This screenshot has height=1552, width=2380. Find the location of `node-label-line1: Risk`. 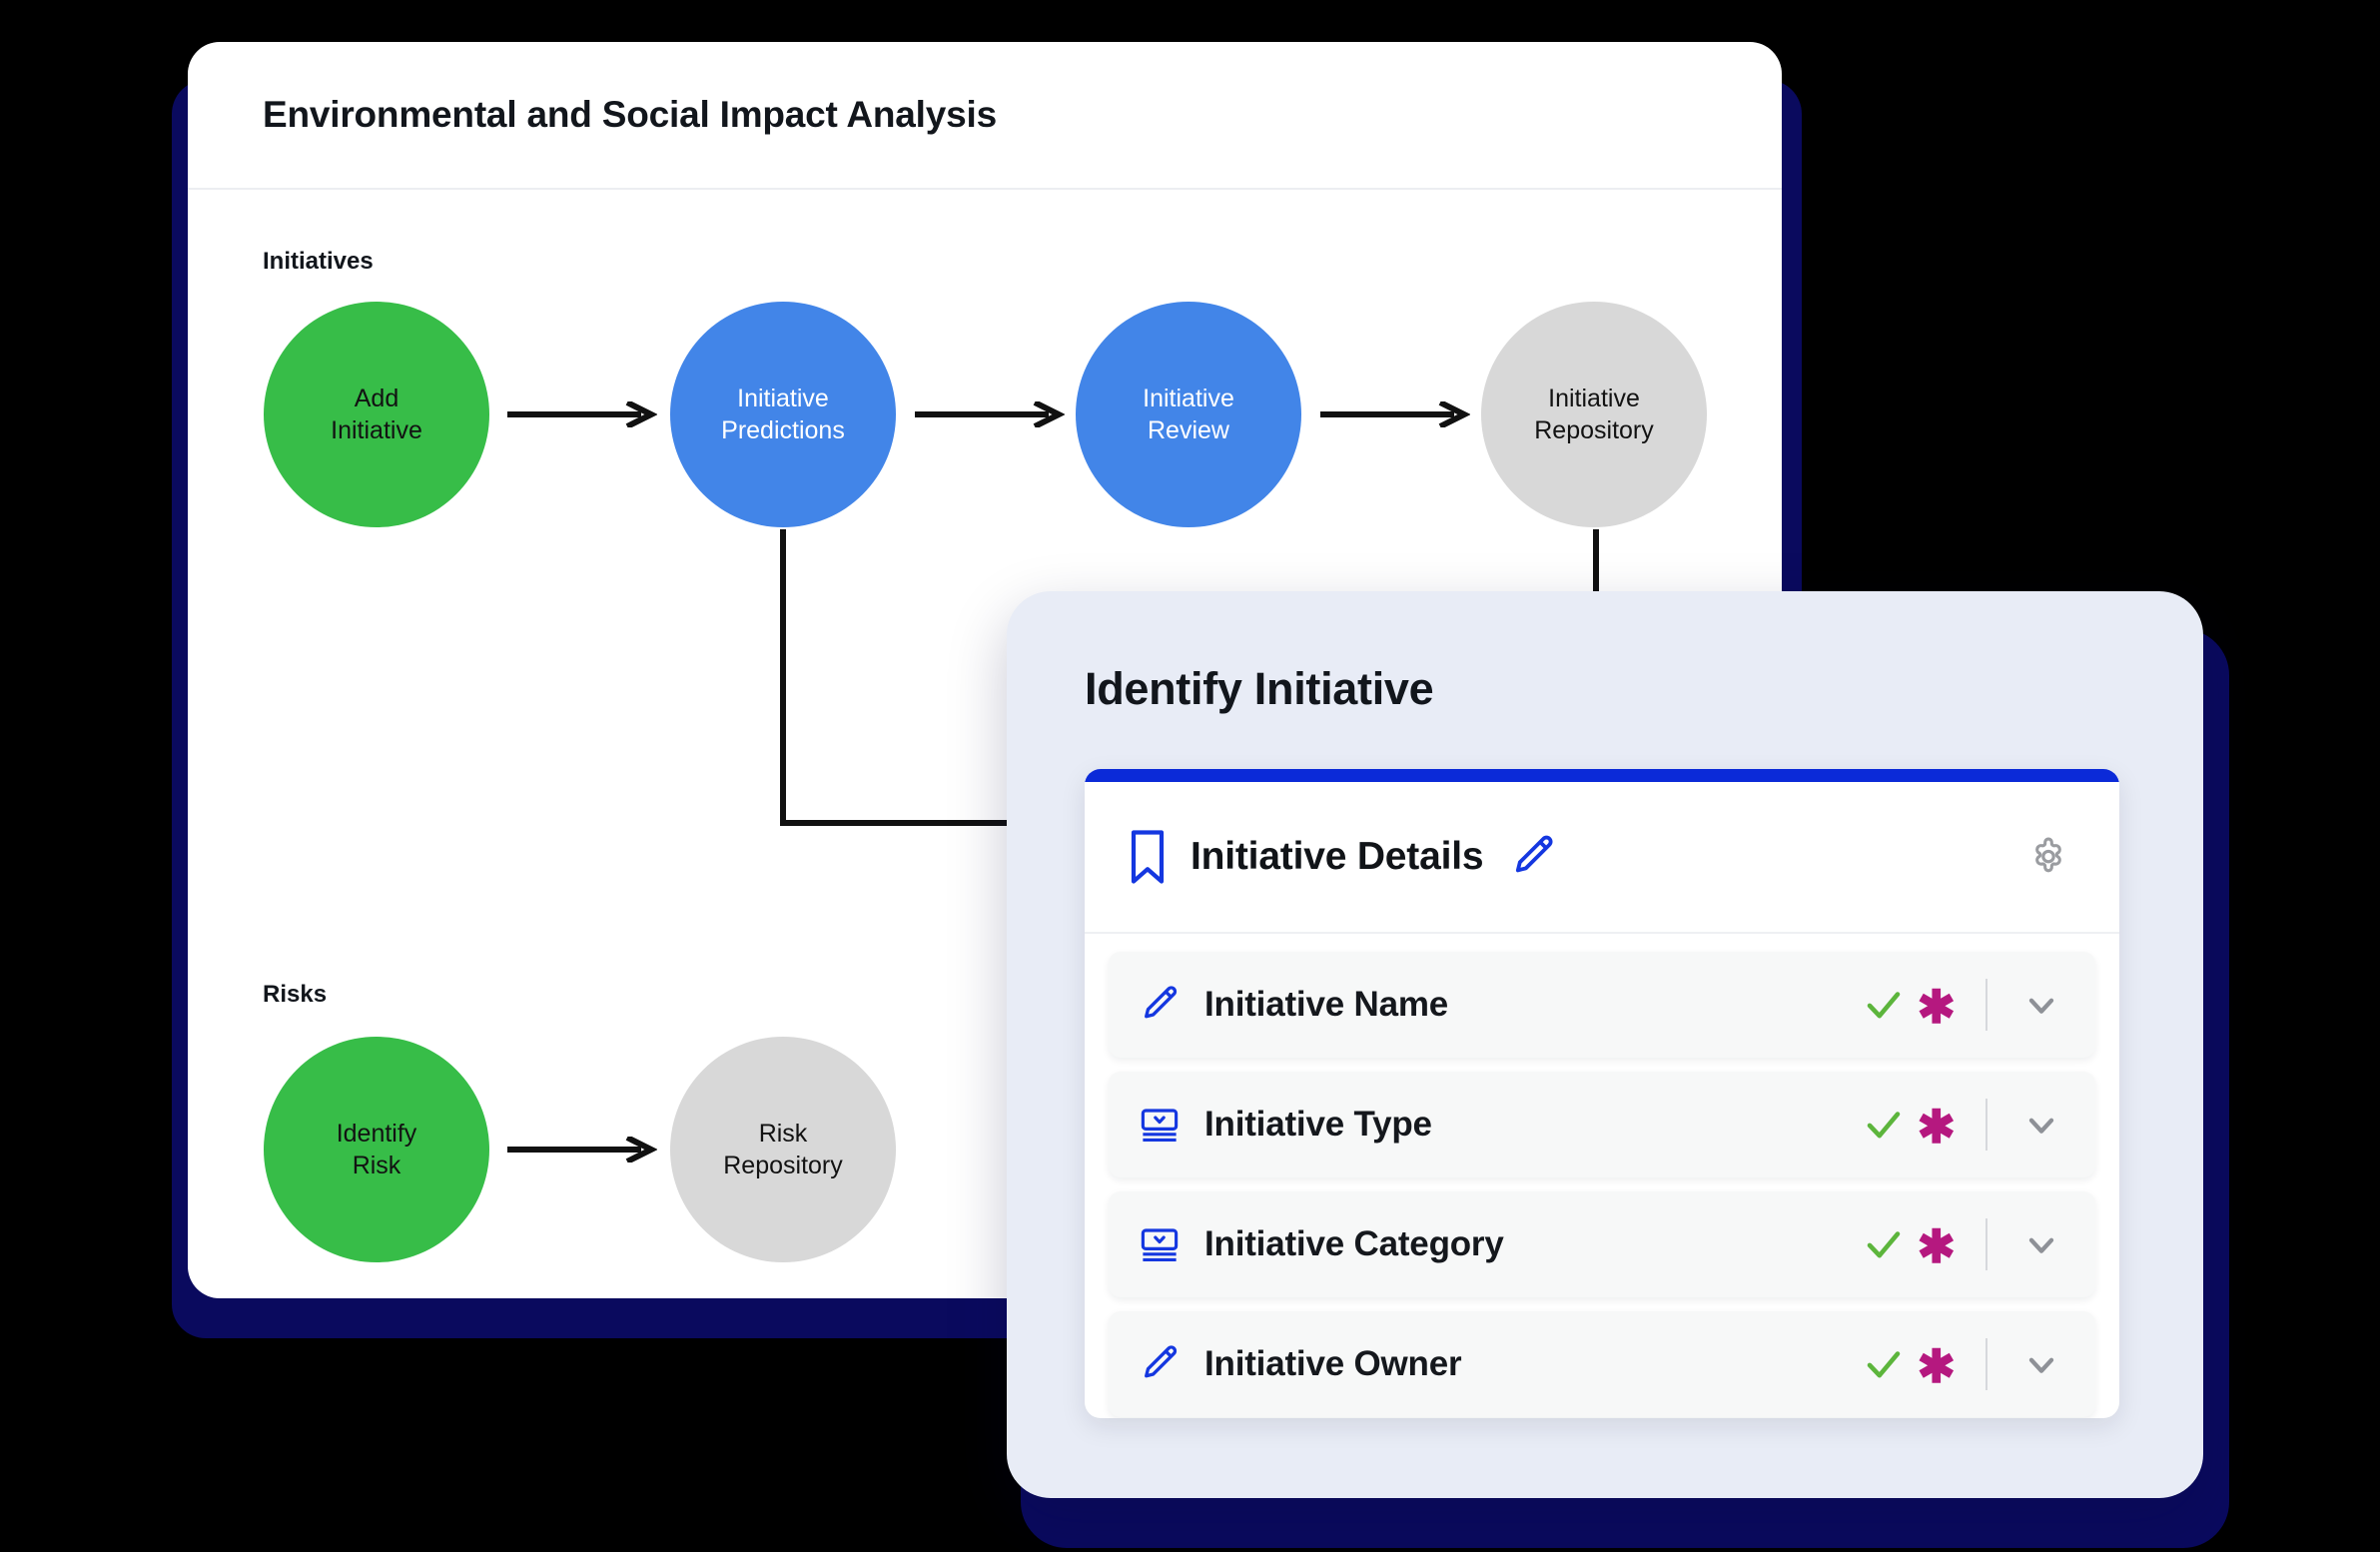

node-label-line1: Risk is located at coordinates (783, 1134).